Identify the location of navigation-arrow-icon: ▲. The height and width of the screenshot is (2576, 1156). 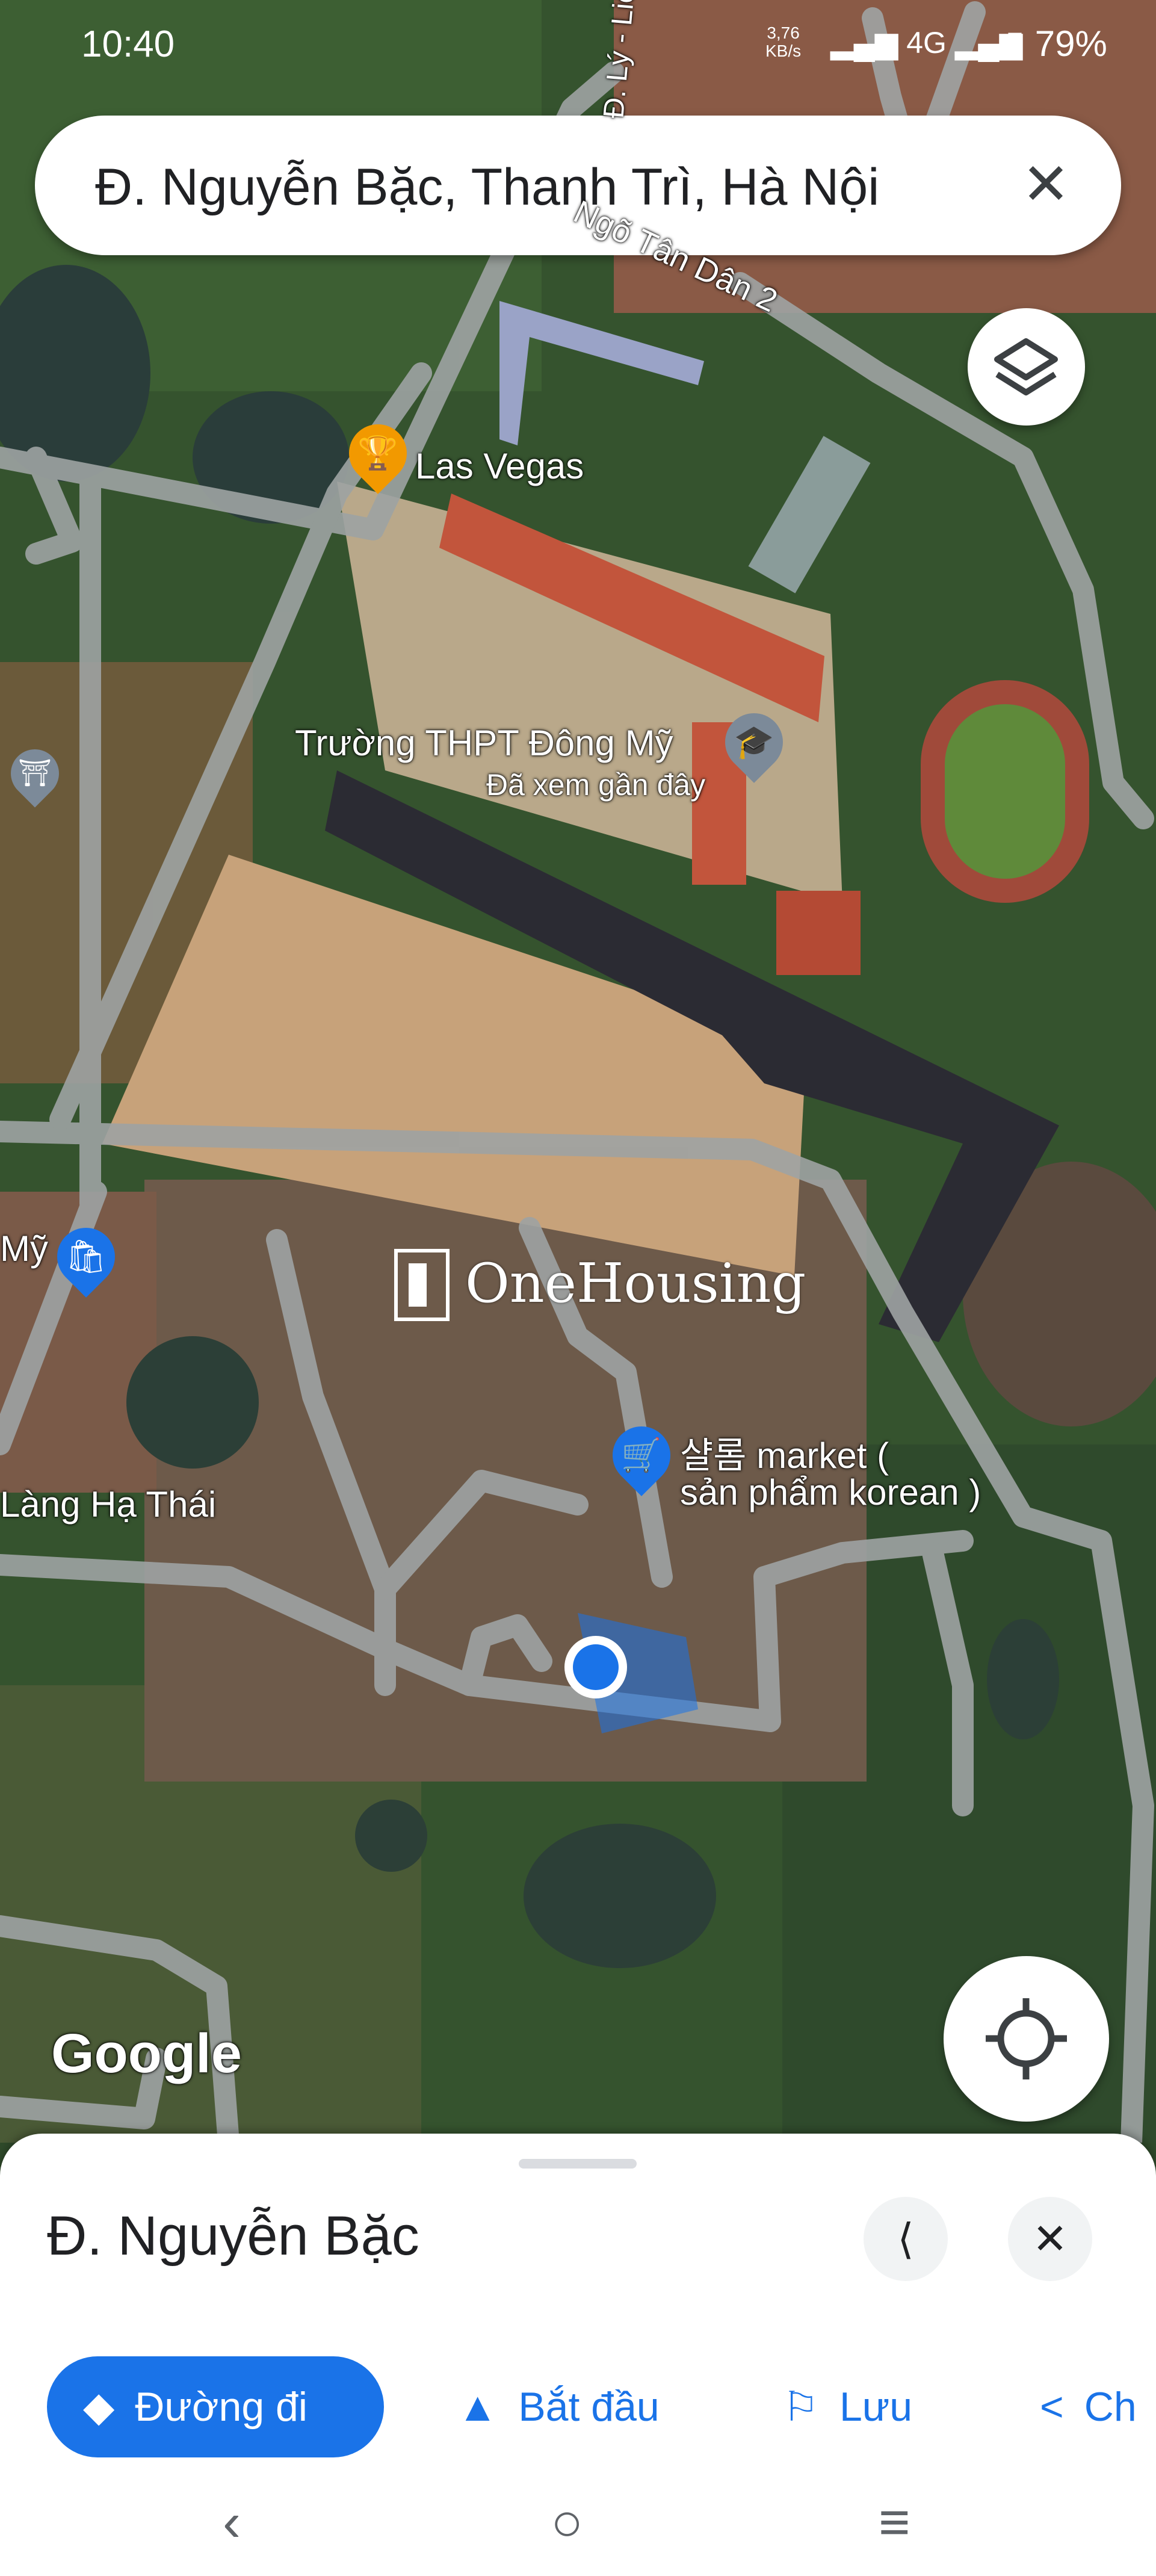
(478, 2407).